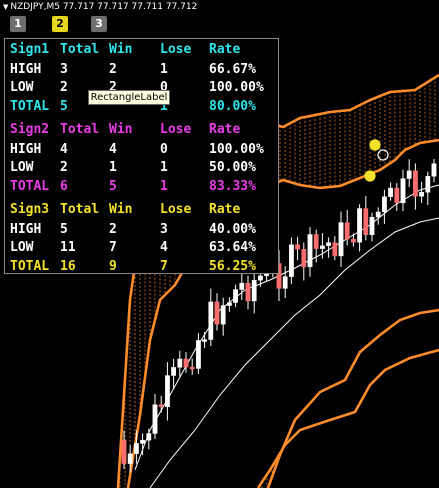 This screenshot has height=488, width=439. Describe the element at coordinates (64, 186) in the screenshot. I see `stat-total: 6` at that location.